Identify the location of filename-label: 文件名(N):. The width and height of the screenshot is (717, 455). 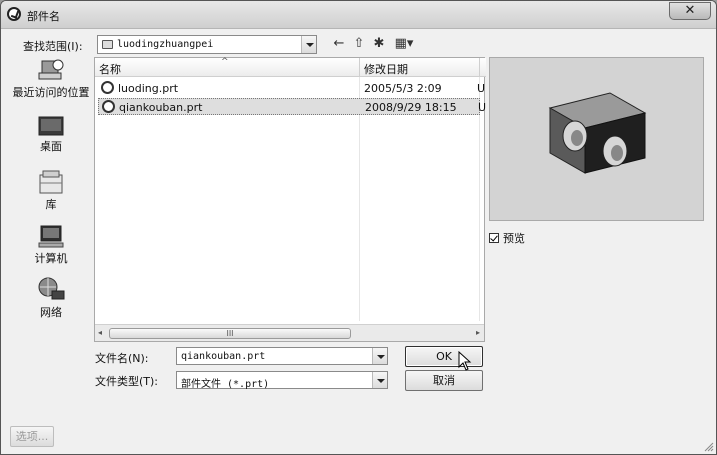
(122, 358).